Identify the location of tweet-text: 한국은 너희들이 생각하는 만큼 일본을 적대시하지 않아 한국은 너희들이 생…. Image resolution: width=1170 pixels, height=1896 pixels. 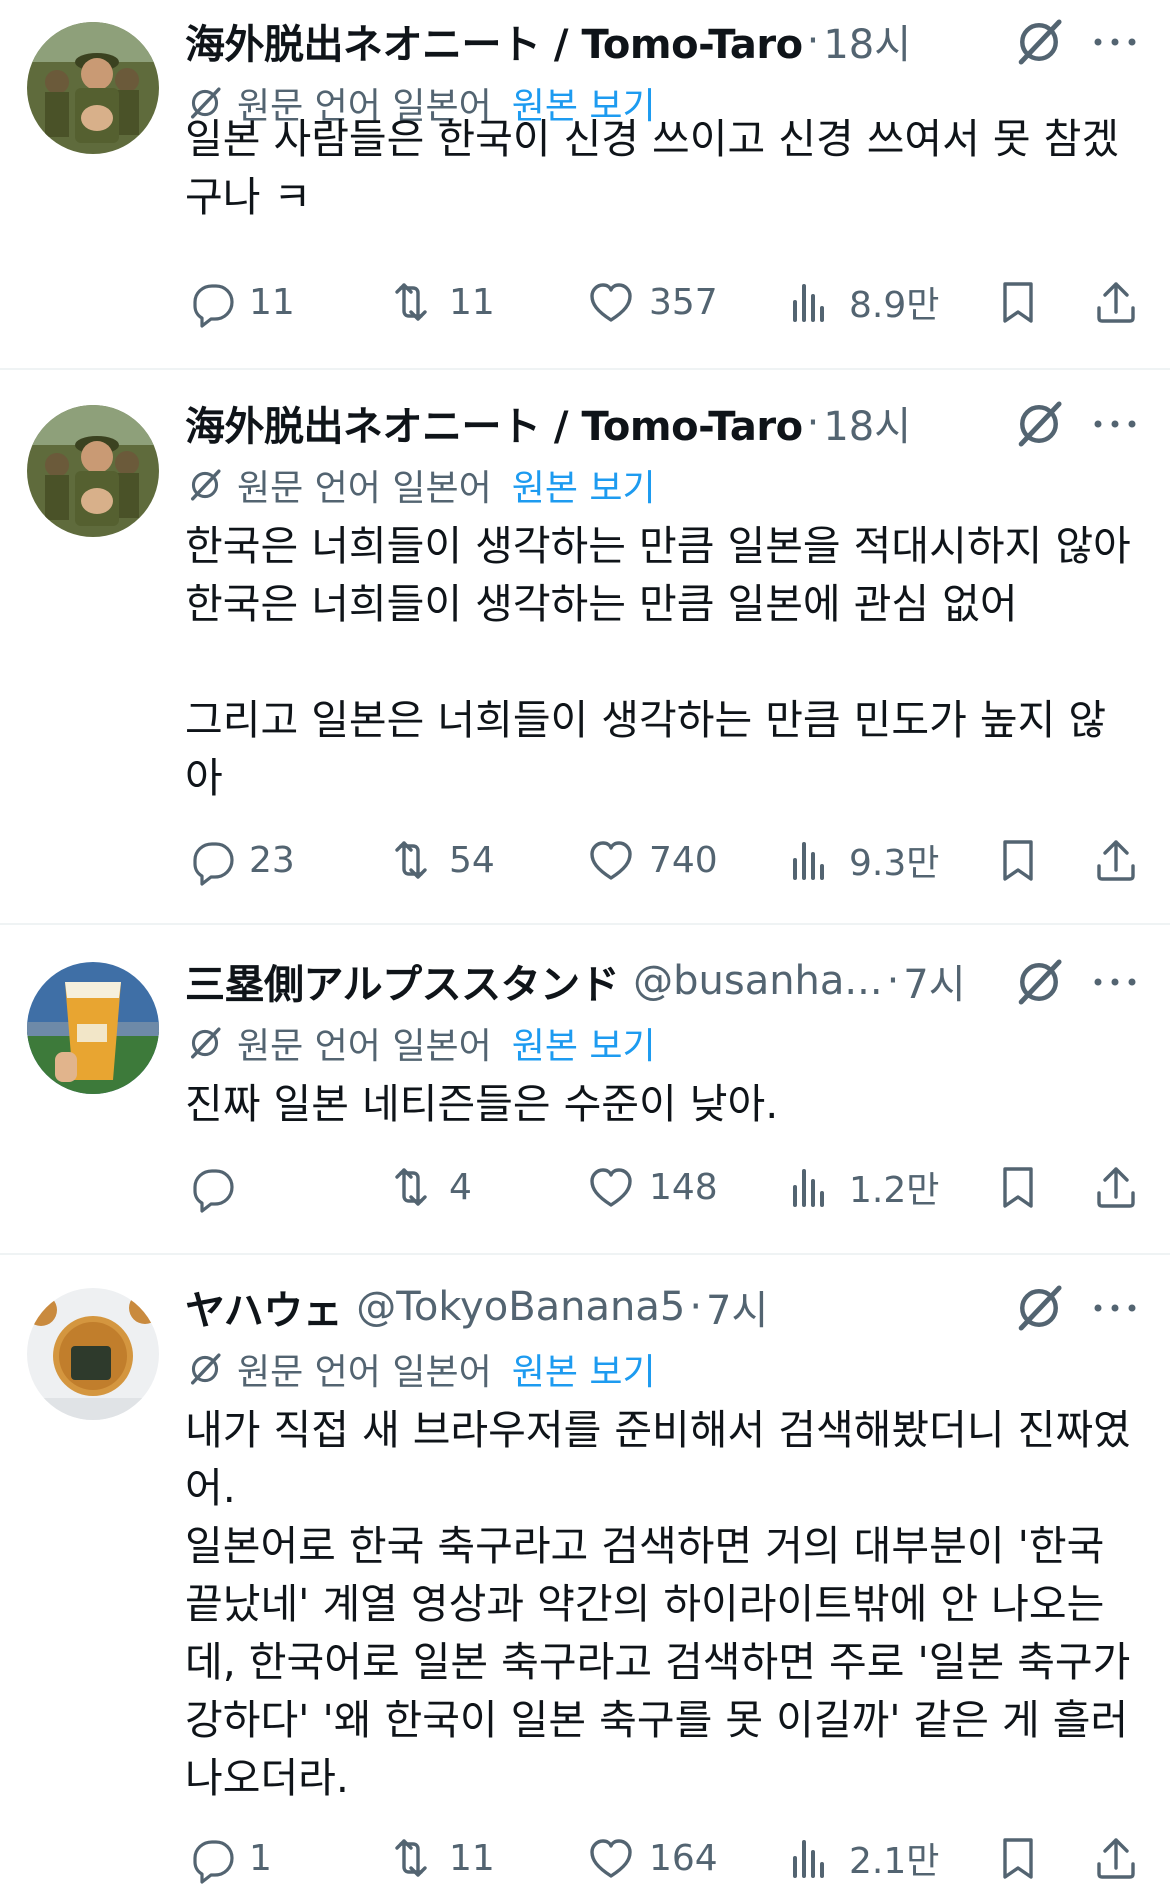
(658, 662).